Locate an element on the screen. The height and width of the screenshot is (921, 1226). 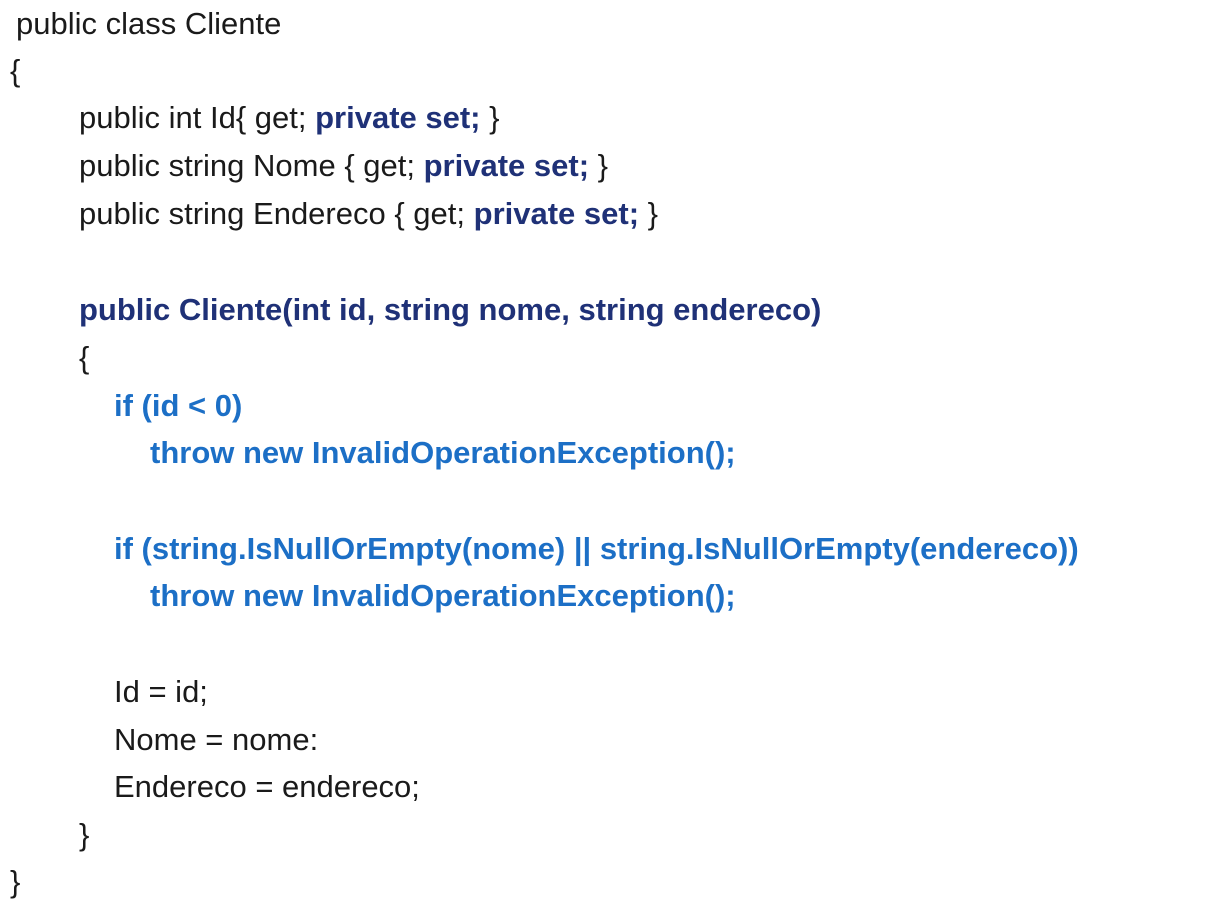
assign-endereco: Endereco = endereco; is located at coordinates (267, 786).